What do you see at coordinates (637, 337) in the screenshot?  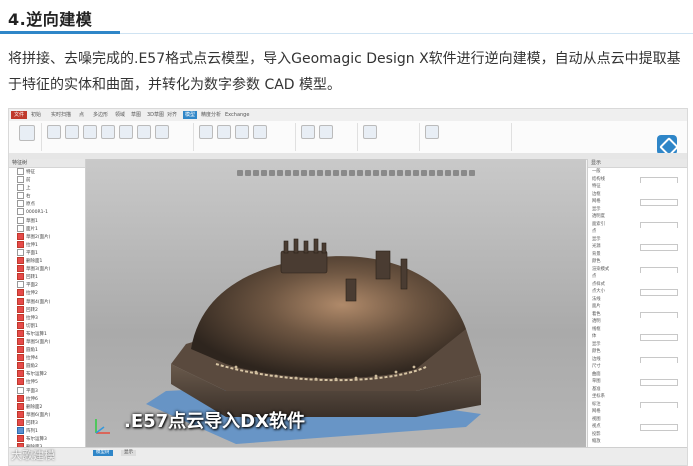 I see `display-option: 体` at bounding box center [637, 337].